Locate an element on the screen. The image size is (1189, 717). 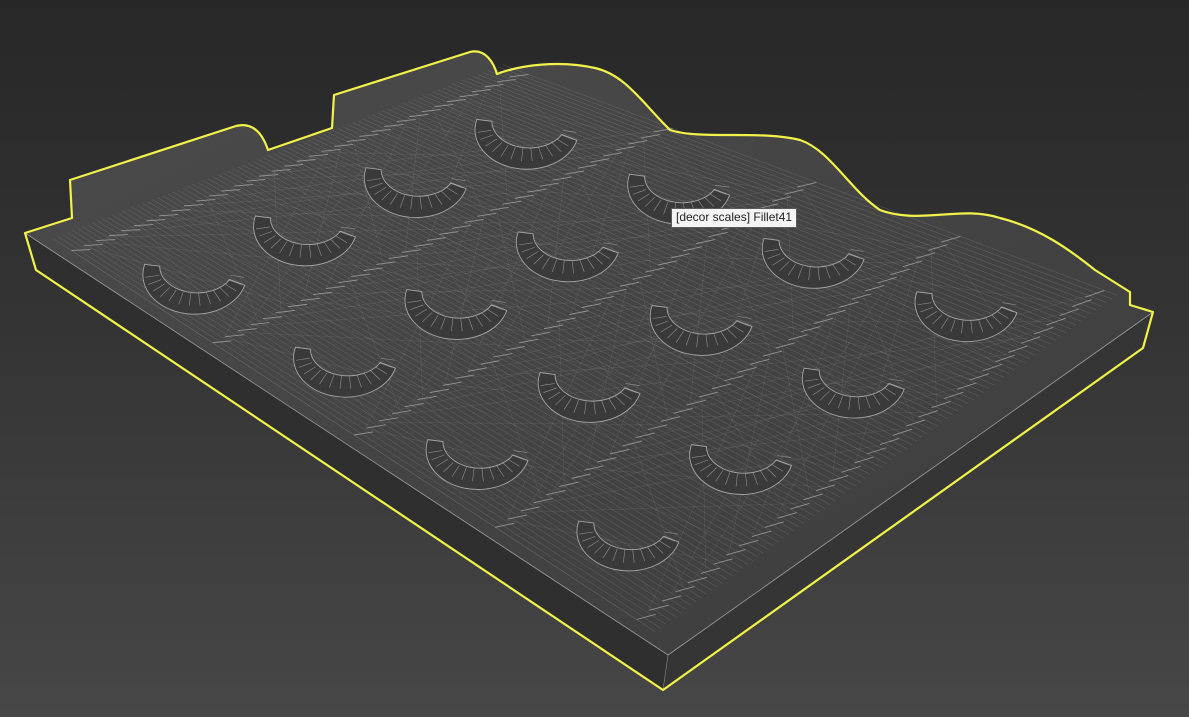
object-tooltip: [decor scales] Fillet41 is located at coordinates (734, 218).